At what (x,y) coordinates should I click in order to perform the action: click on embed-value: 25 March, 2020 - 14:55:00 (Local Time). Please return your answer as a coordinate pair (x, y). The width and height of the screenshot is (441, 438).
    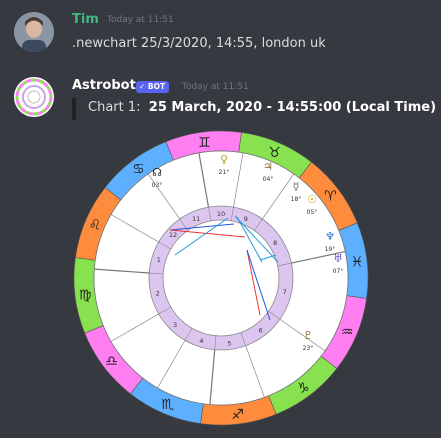
    Looking at the image, I should click on (292, 107).